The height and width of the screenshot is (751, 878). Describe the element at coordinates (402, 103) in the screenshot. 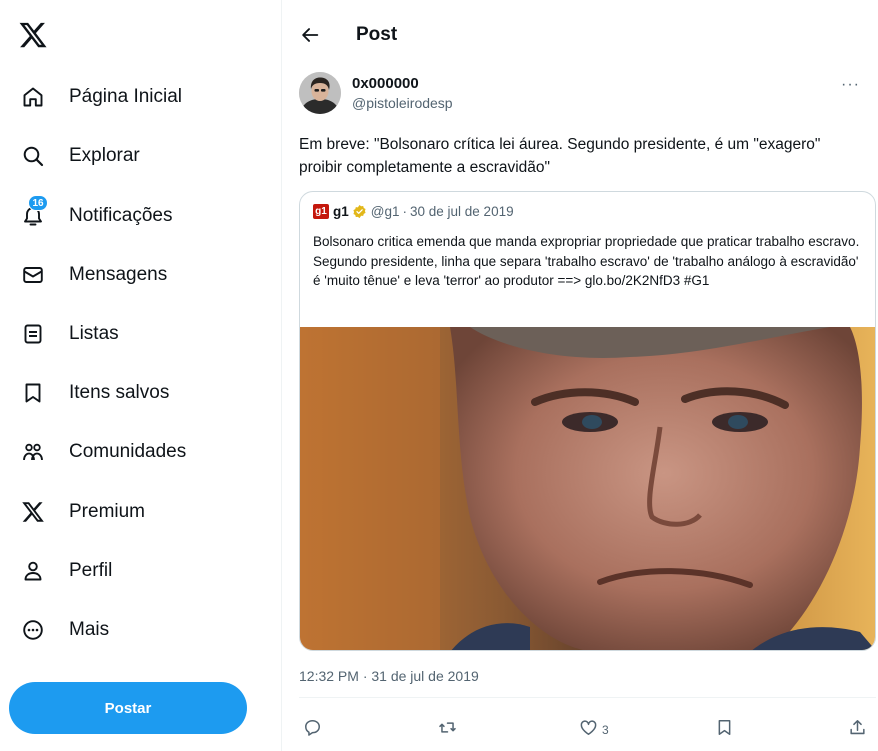

I see `user-handle: @pistoleirodesp` at that location.